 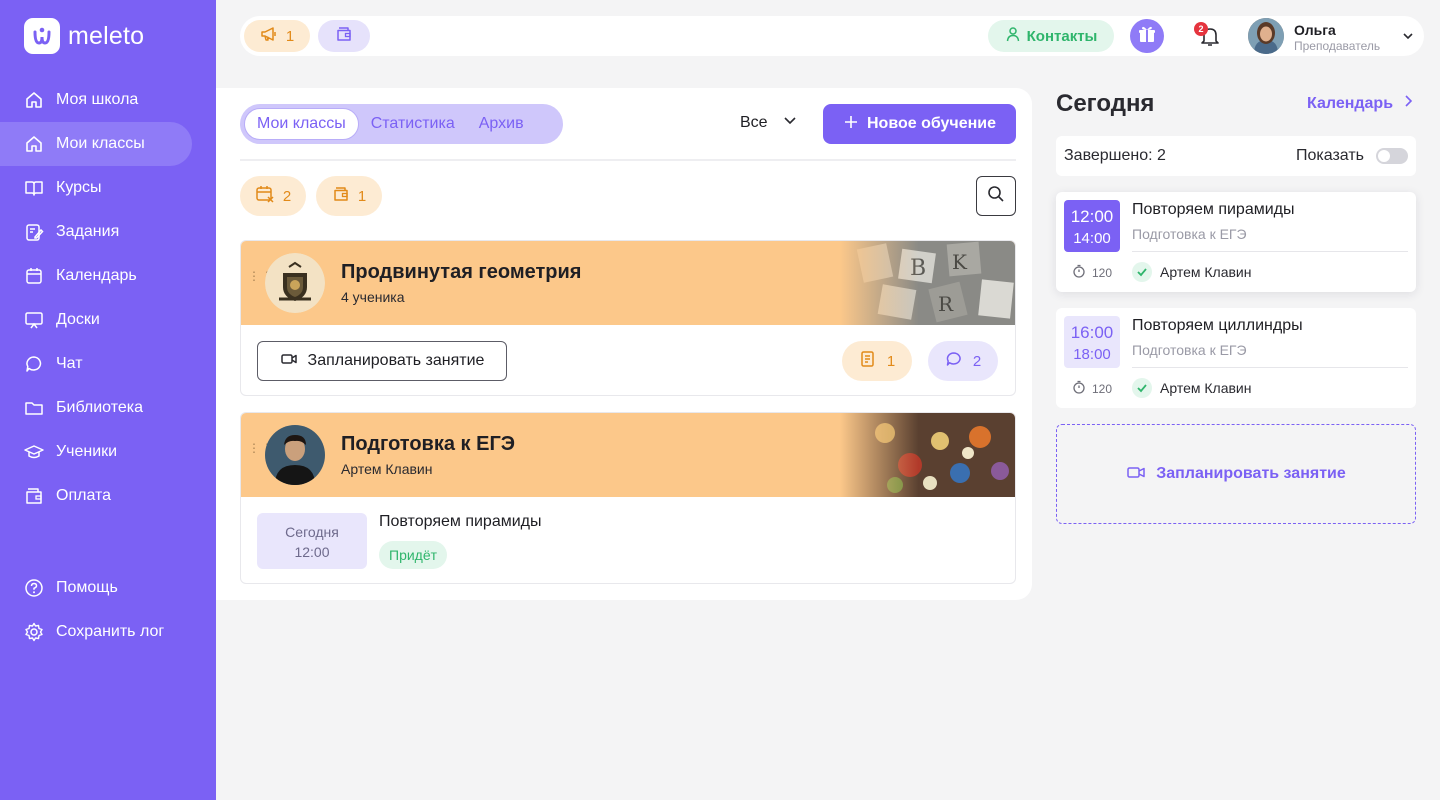 What do you see at coordinates (1217, 325) in the screenshot?
I see `lesson-title: Повторяем циллиндры` at bounding box center [1217, 325].